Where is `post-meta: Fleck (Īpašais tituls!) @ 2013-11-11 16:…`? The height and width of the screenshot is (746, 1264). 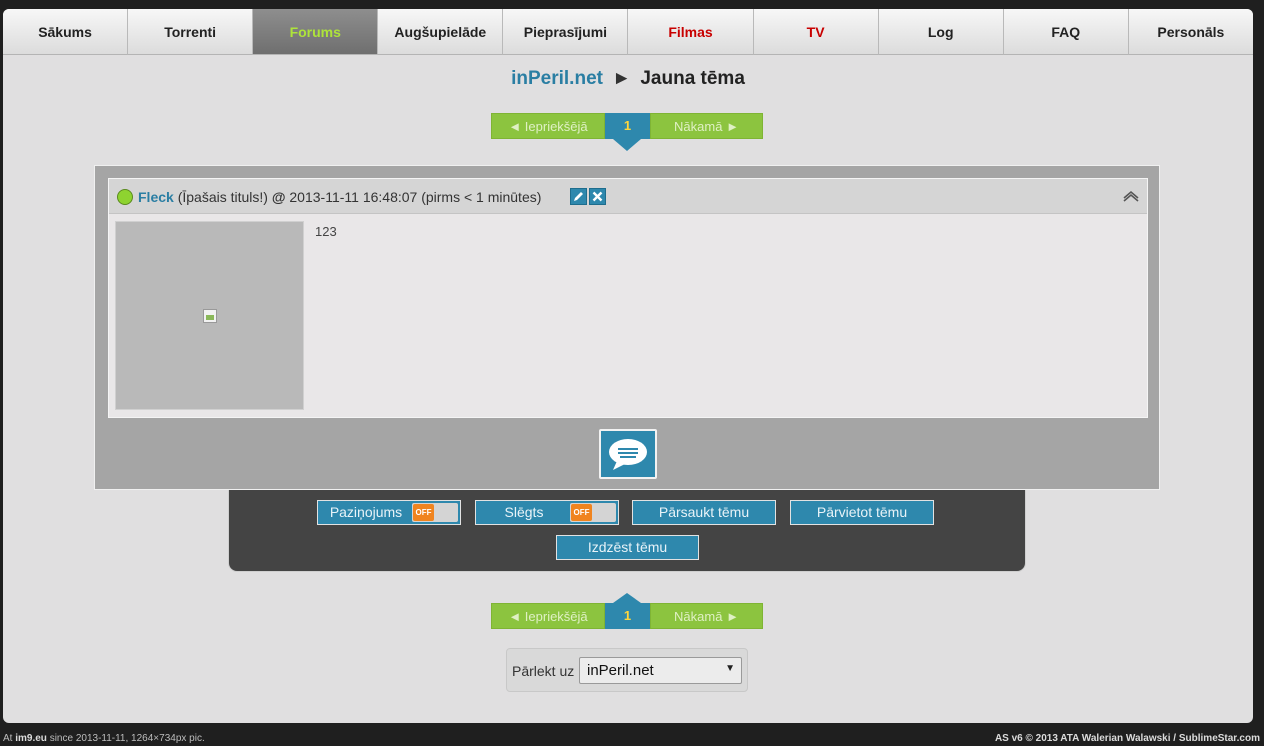 post-meta: Fleck (Īpašais tituls!) @ 2013-11-11 16:… is located at coordinates (339, 197).